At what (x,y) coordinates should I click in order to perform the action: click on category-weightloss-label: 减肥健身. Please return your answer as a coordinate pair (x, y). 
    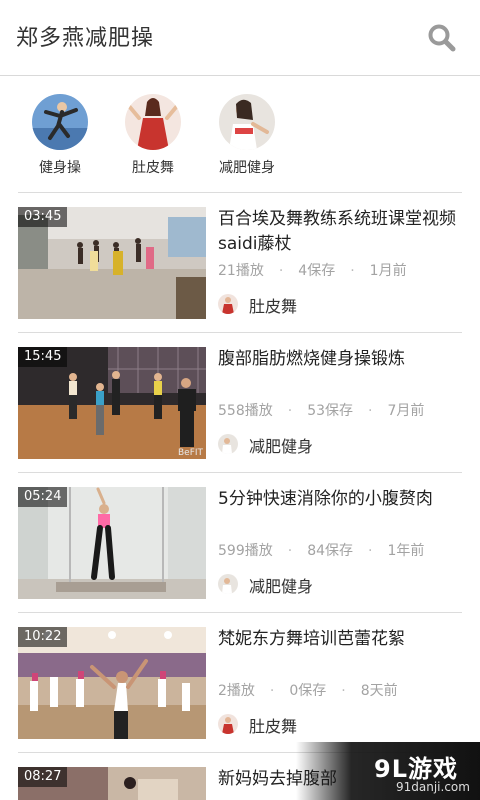
    Looking at the image, I should click on (247, 168).